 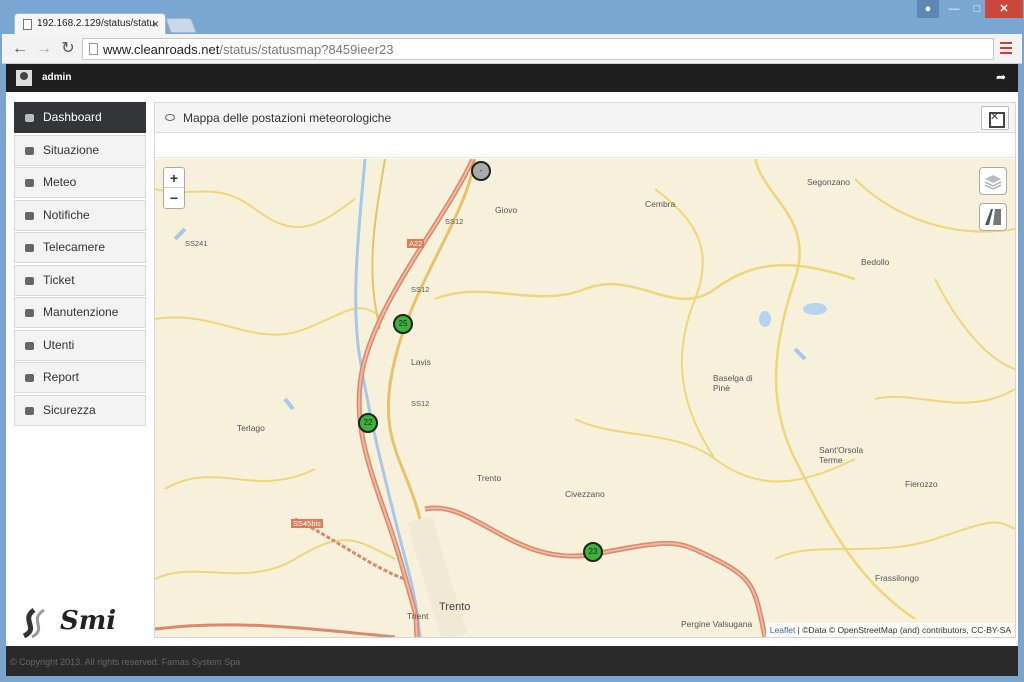 I want to click on logo-text: Smi, so click(x=88, y=621).